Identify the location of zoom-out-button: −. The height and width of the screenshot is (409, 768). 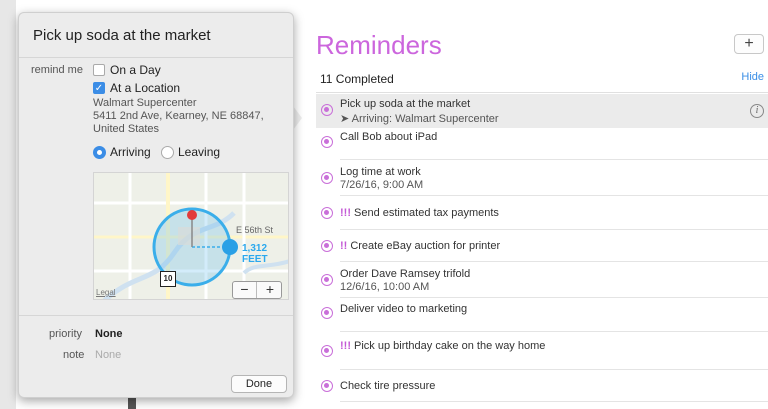
(245, 290).